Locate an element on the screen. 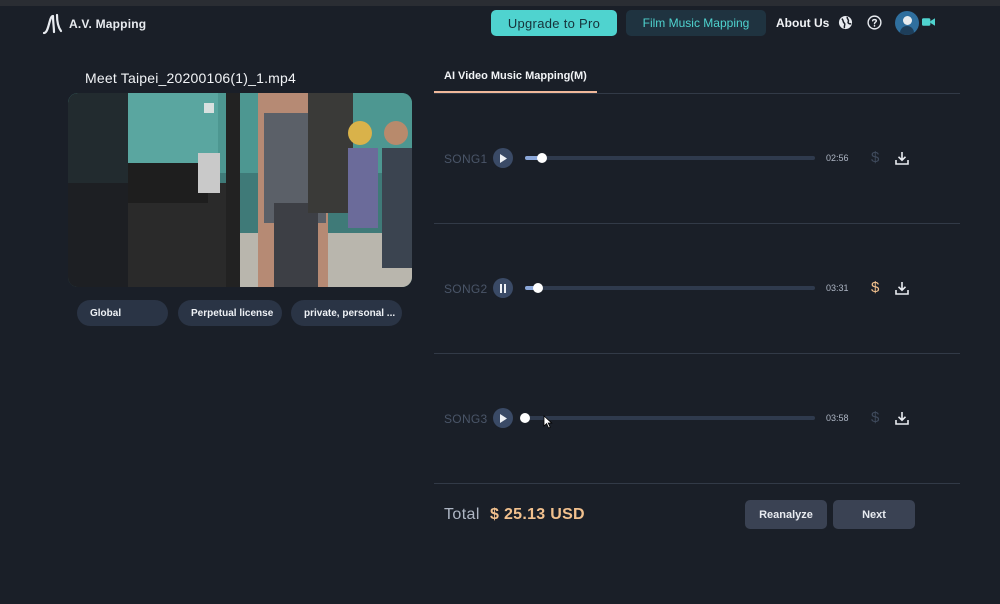  total-label: Total is located at coordinates (462, 514).